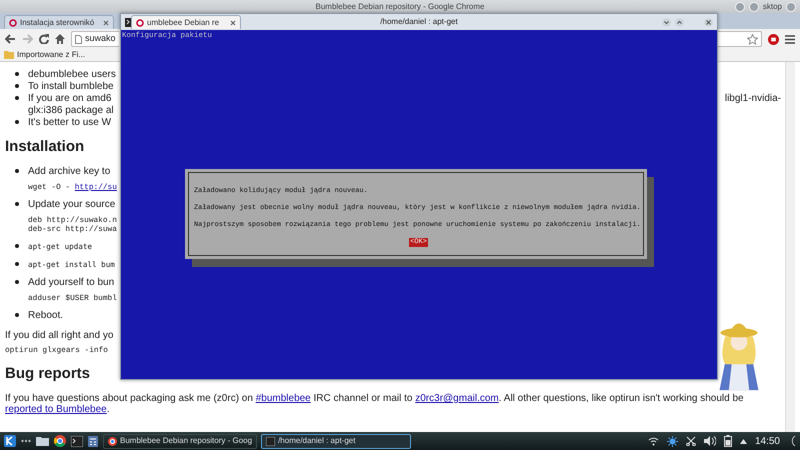 The image size is (800, 450). Describe the element at coordinates (790, 39) in the screenshot. I see `menu-icon` at that location.